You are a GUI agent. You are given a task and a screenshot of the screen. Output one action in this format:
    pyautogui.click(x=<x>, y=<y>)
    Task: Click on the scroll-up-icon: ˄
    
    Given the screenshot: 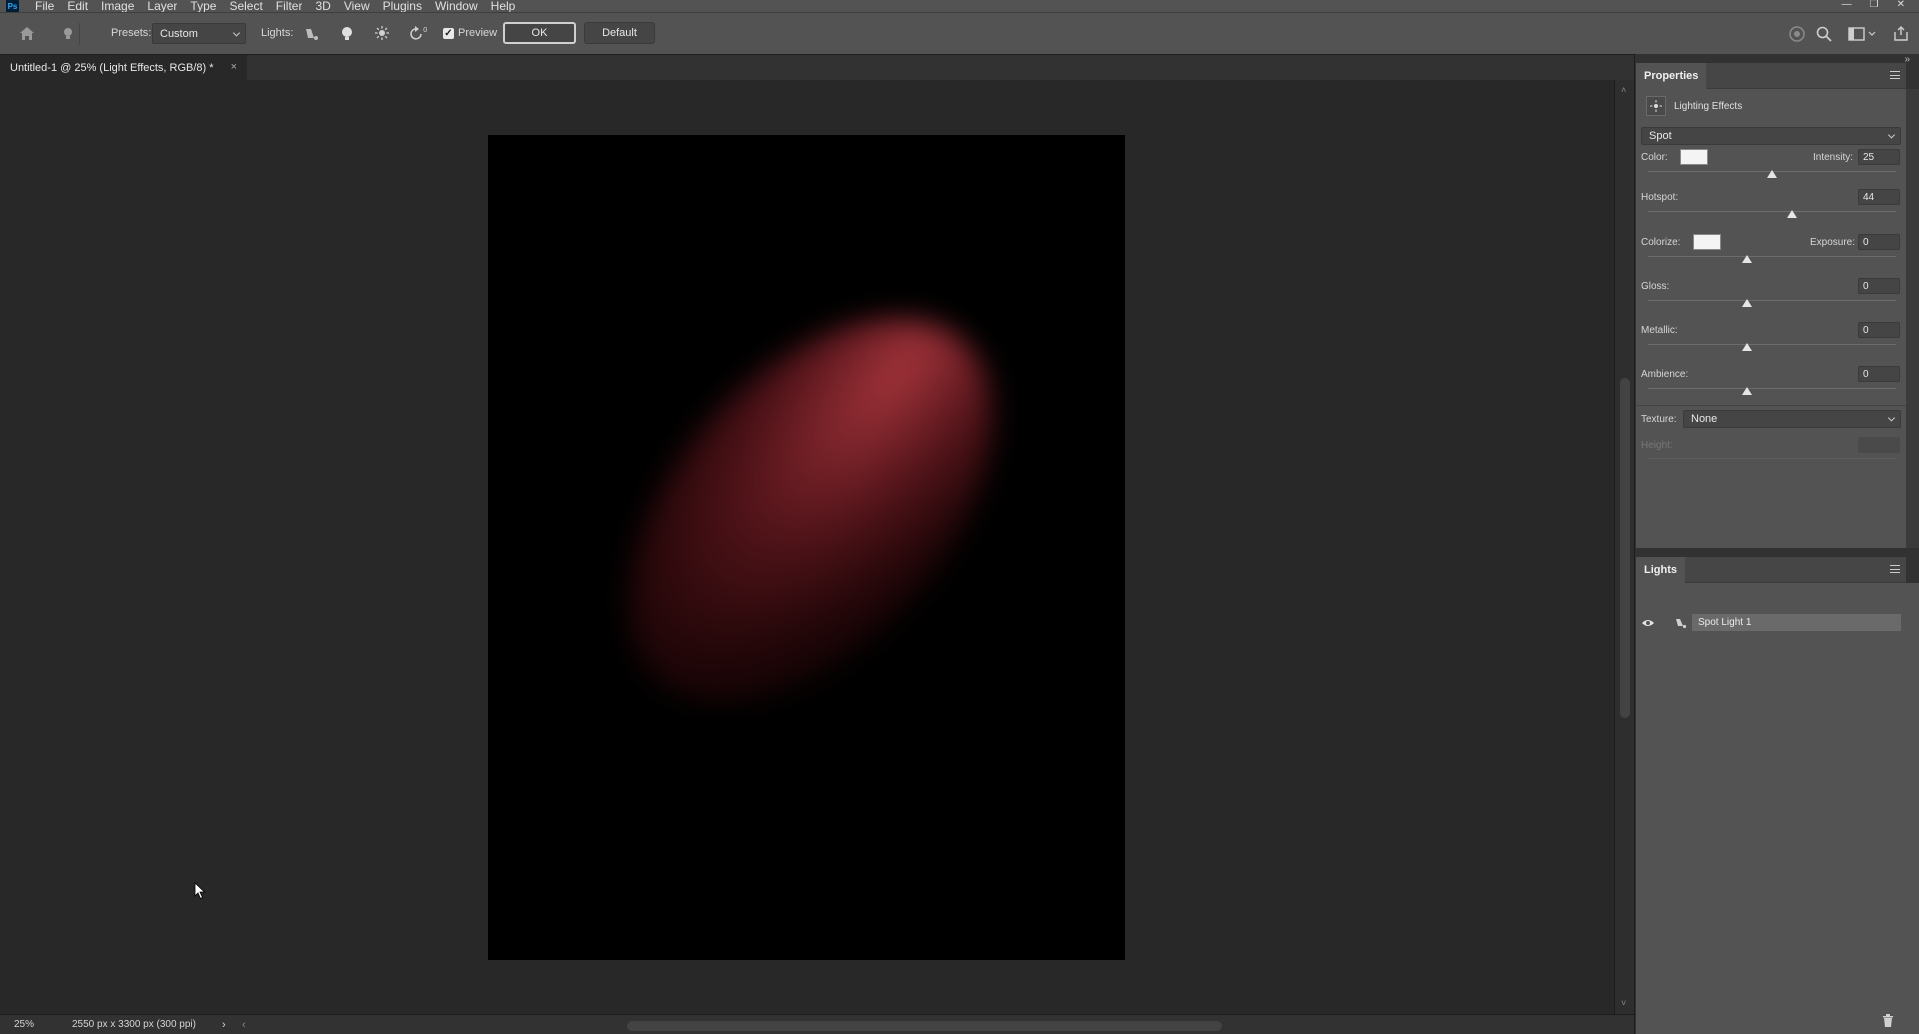 What is the action you would take?
    pyautogui.click(x=1623, y=90)
    